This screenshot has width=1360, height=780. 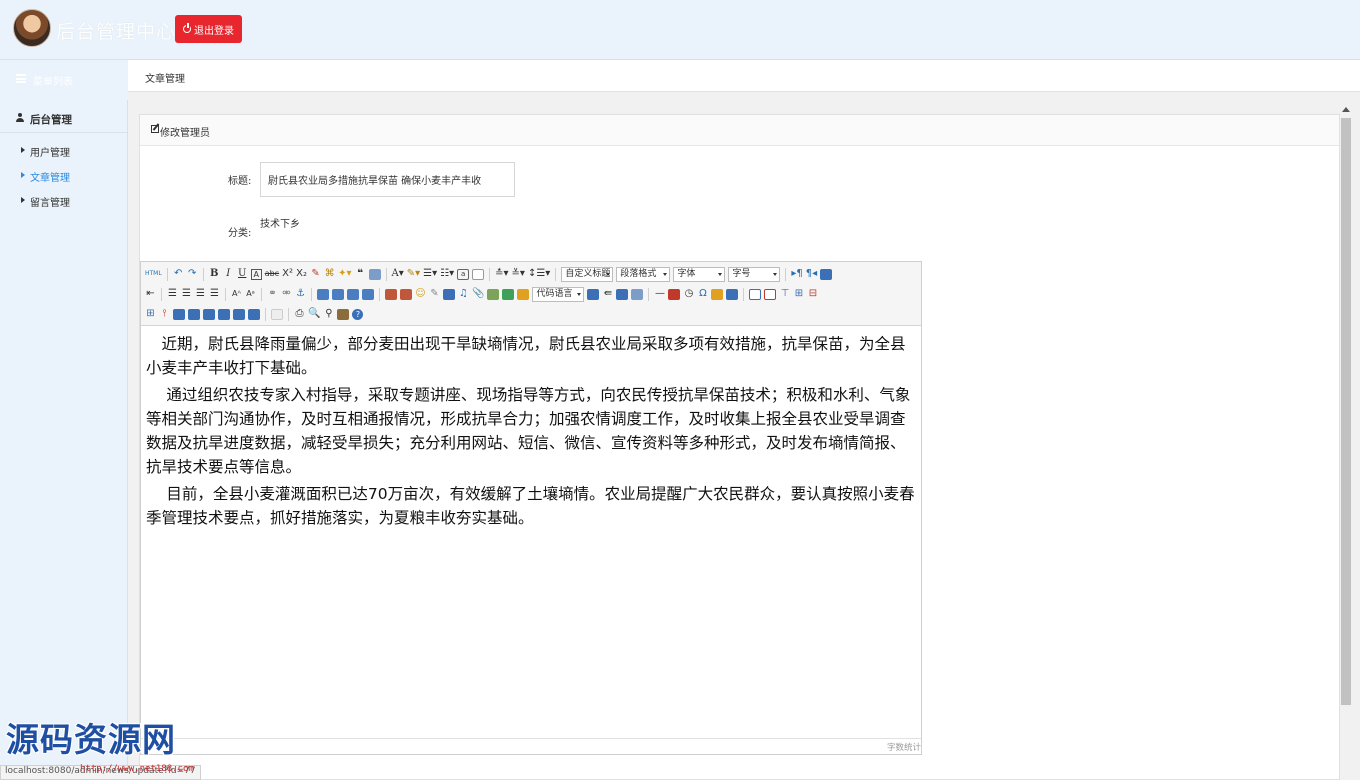 What do you see at coordinates (518, 274) in the screenshot?
I see `row-spacing-bottom-icon: ≚▾` at bounding box center [518, 274].